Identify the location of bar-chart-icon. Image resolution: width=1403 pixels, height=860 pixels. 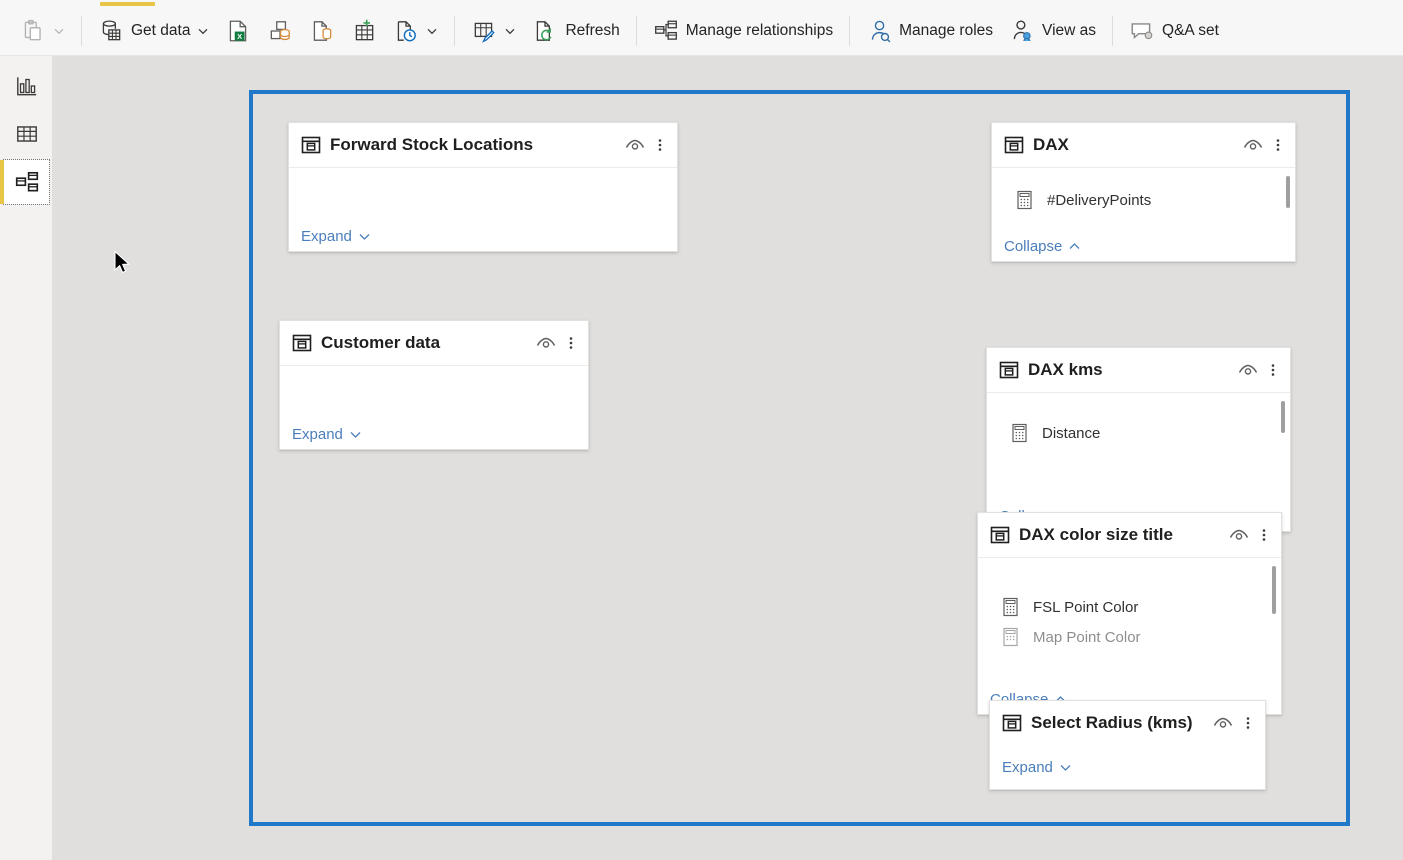
(26, 86).